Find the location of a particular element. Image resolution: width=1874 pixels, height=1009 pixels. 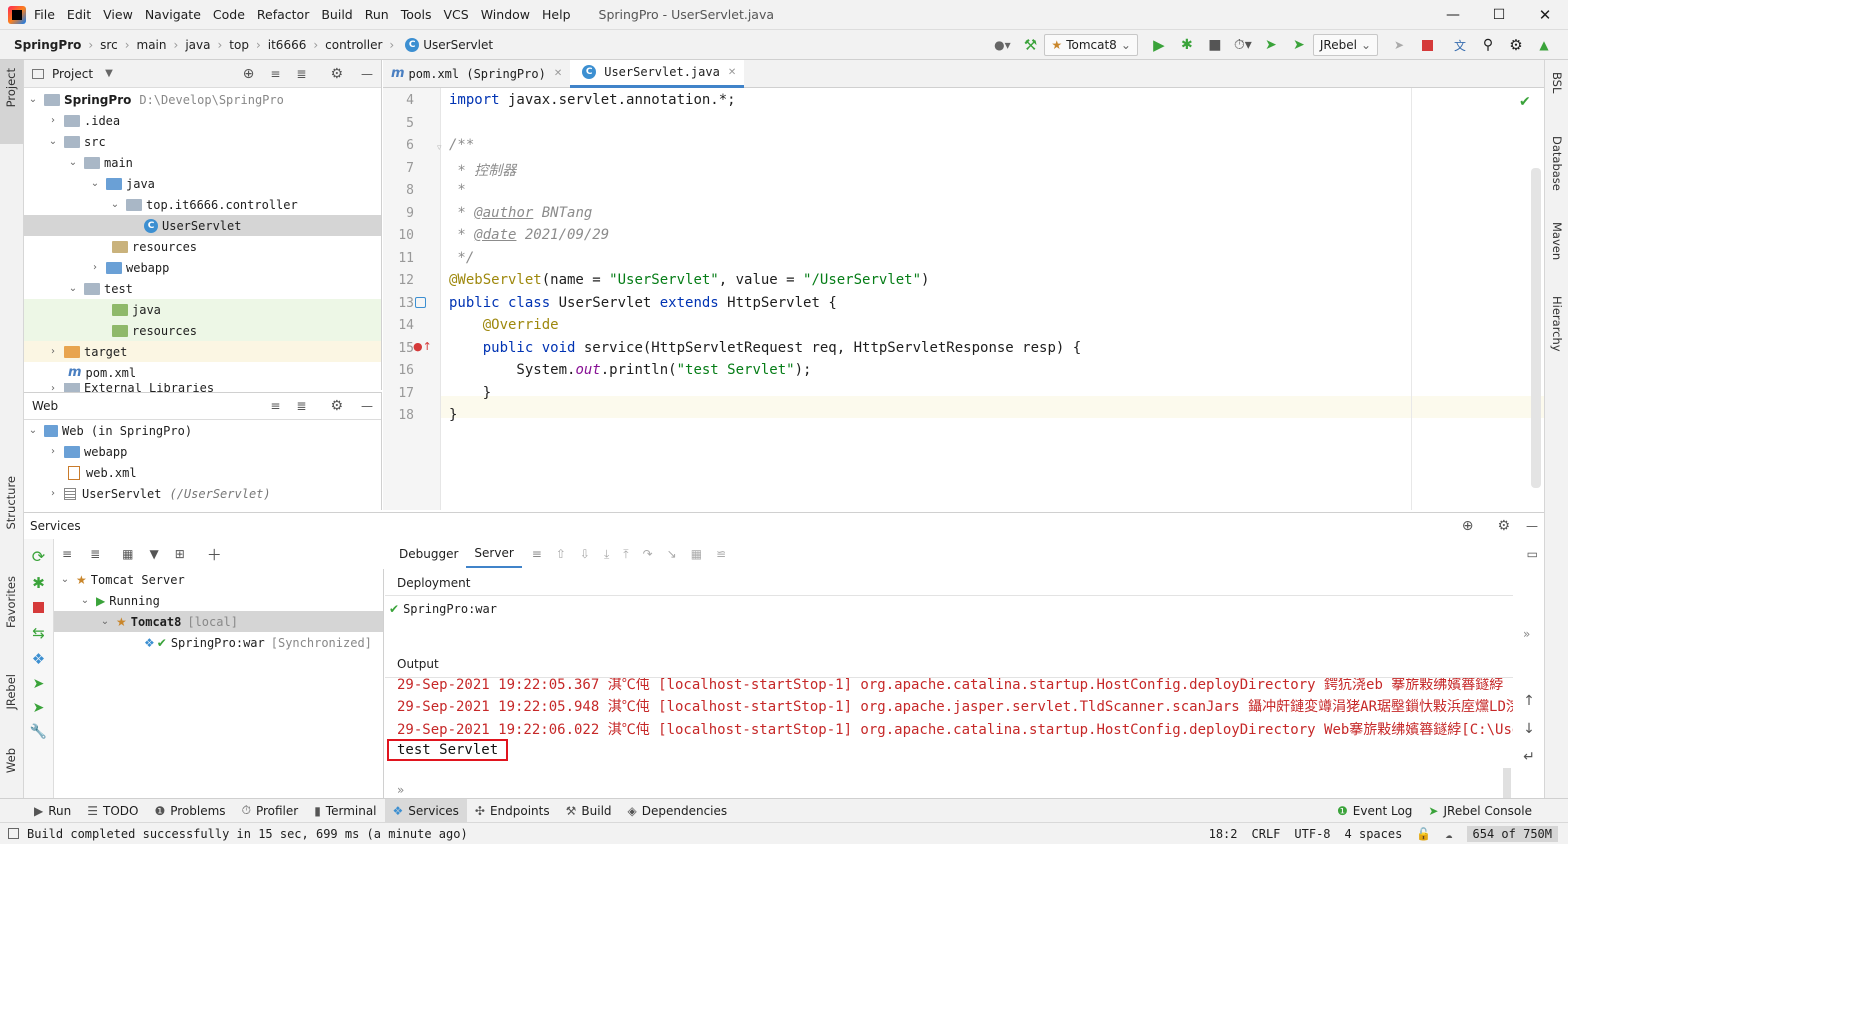

lock-icon: 🔓 is located at coordinates (1423, 834).